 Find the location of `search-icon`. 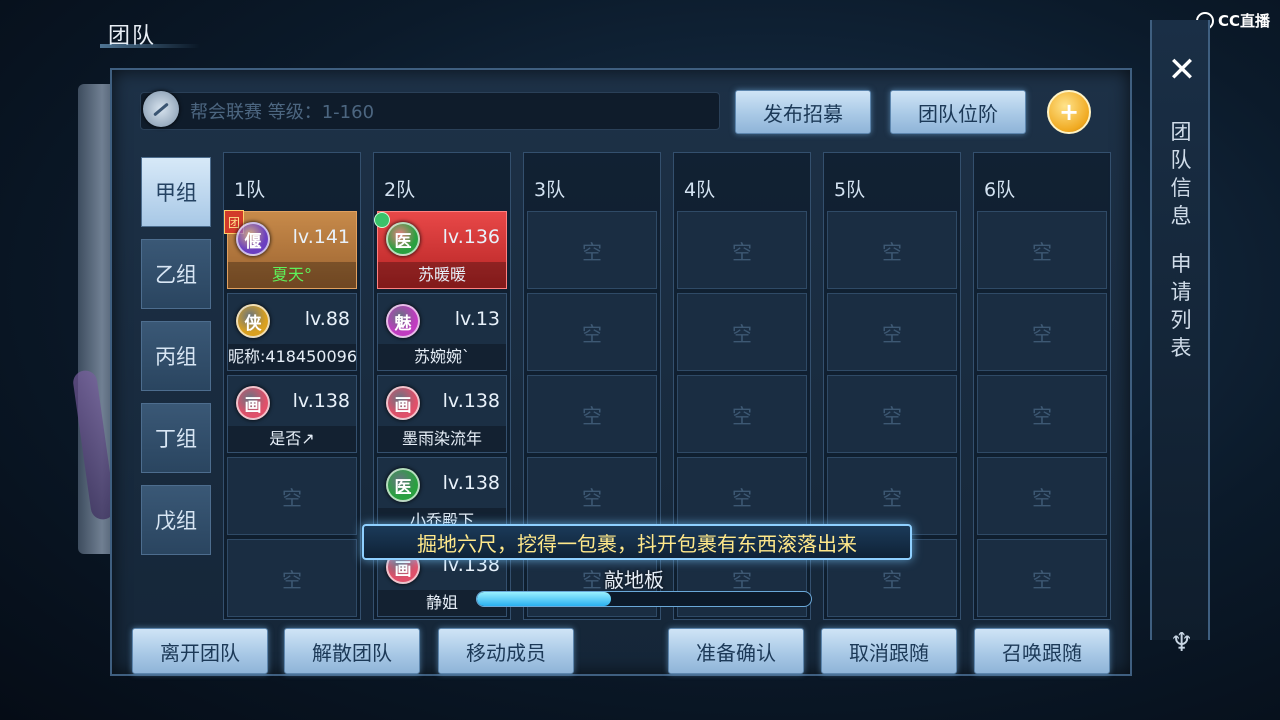

search-icon is located at coordinates (161, 109).